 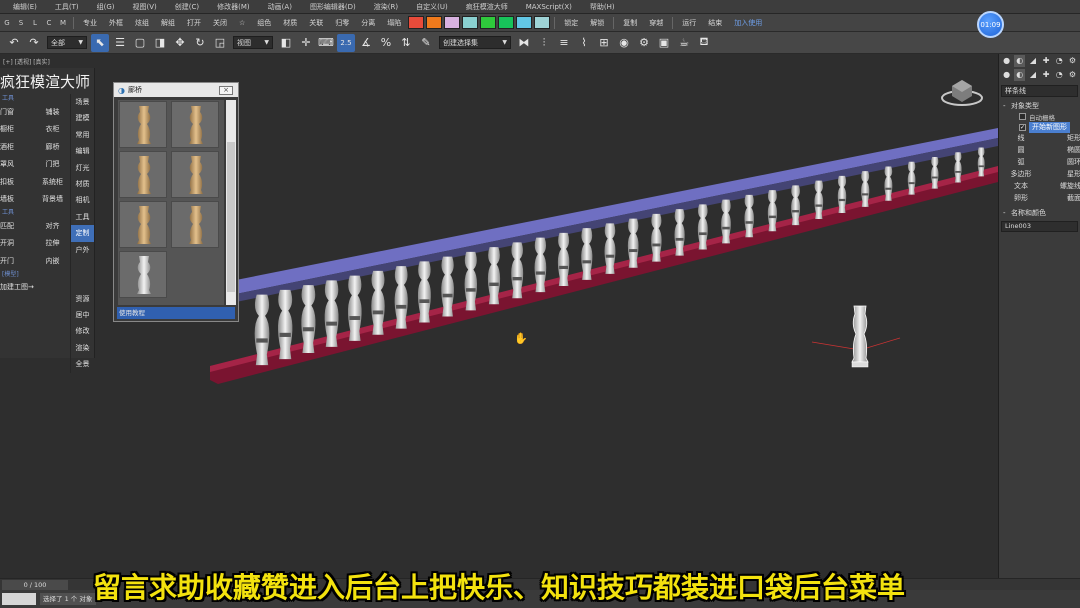 What do you see at coordinates (584, 43) in the screenshot?
I see `curve-editor-icon: ⌇` at bounding box center [584, 43].